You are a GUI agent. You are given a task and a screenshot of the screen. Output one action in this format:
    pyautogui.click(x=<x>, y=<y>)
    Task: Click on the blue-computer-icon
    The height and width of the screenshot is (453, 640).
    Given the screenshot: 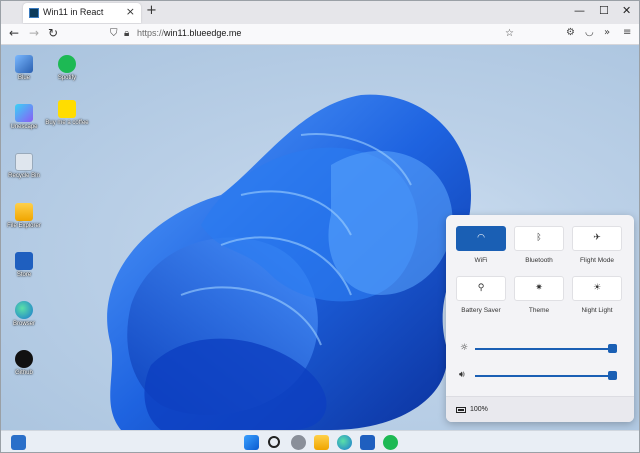 What is the action you would take?
    pyautogui.click(x=24, y=64)
    